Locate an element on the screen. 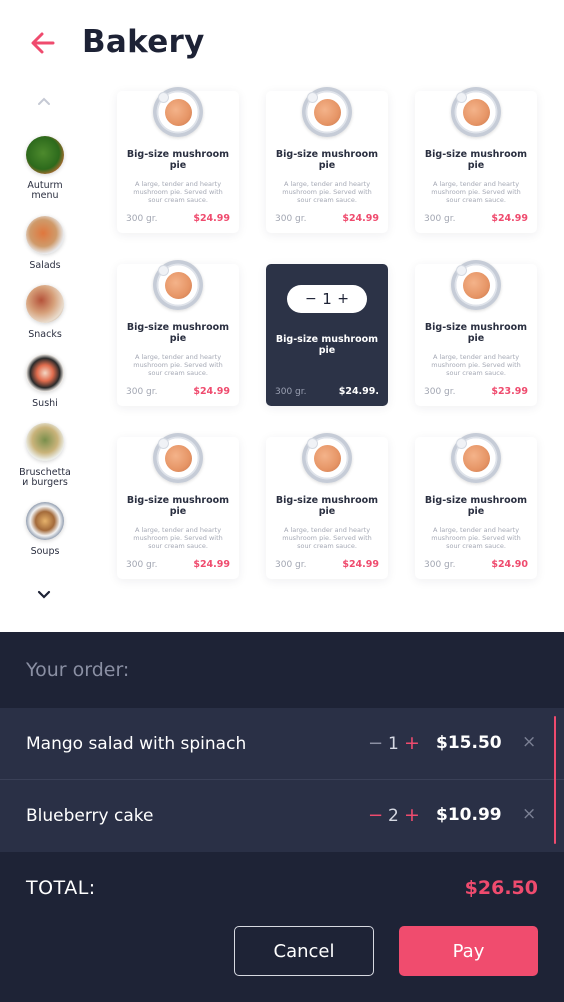  salad-plate-icon is located at coordinates (45, 235).